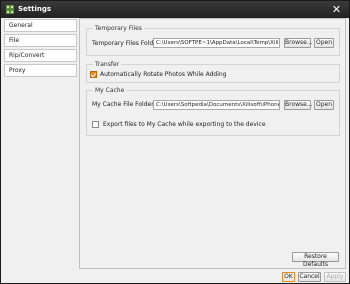 Image resolution: width=350 pixels, height=284 pixels. I want to click on temporary-files-open-button: Open, so click(324, 43).